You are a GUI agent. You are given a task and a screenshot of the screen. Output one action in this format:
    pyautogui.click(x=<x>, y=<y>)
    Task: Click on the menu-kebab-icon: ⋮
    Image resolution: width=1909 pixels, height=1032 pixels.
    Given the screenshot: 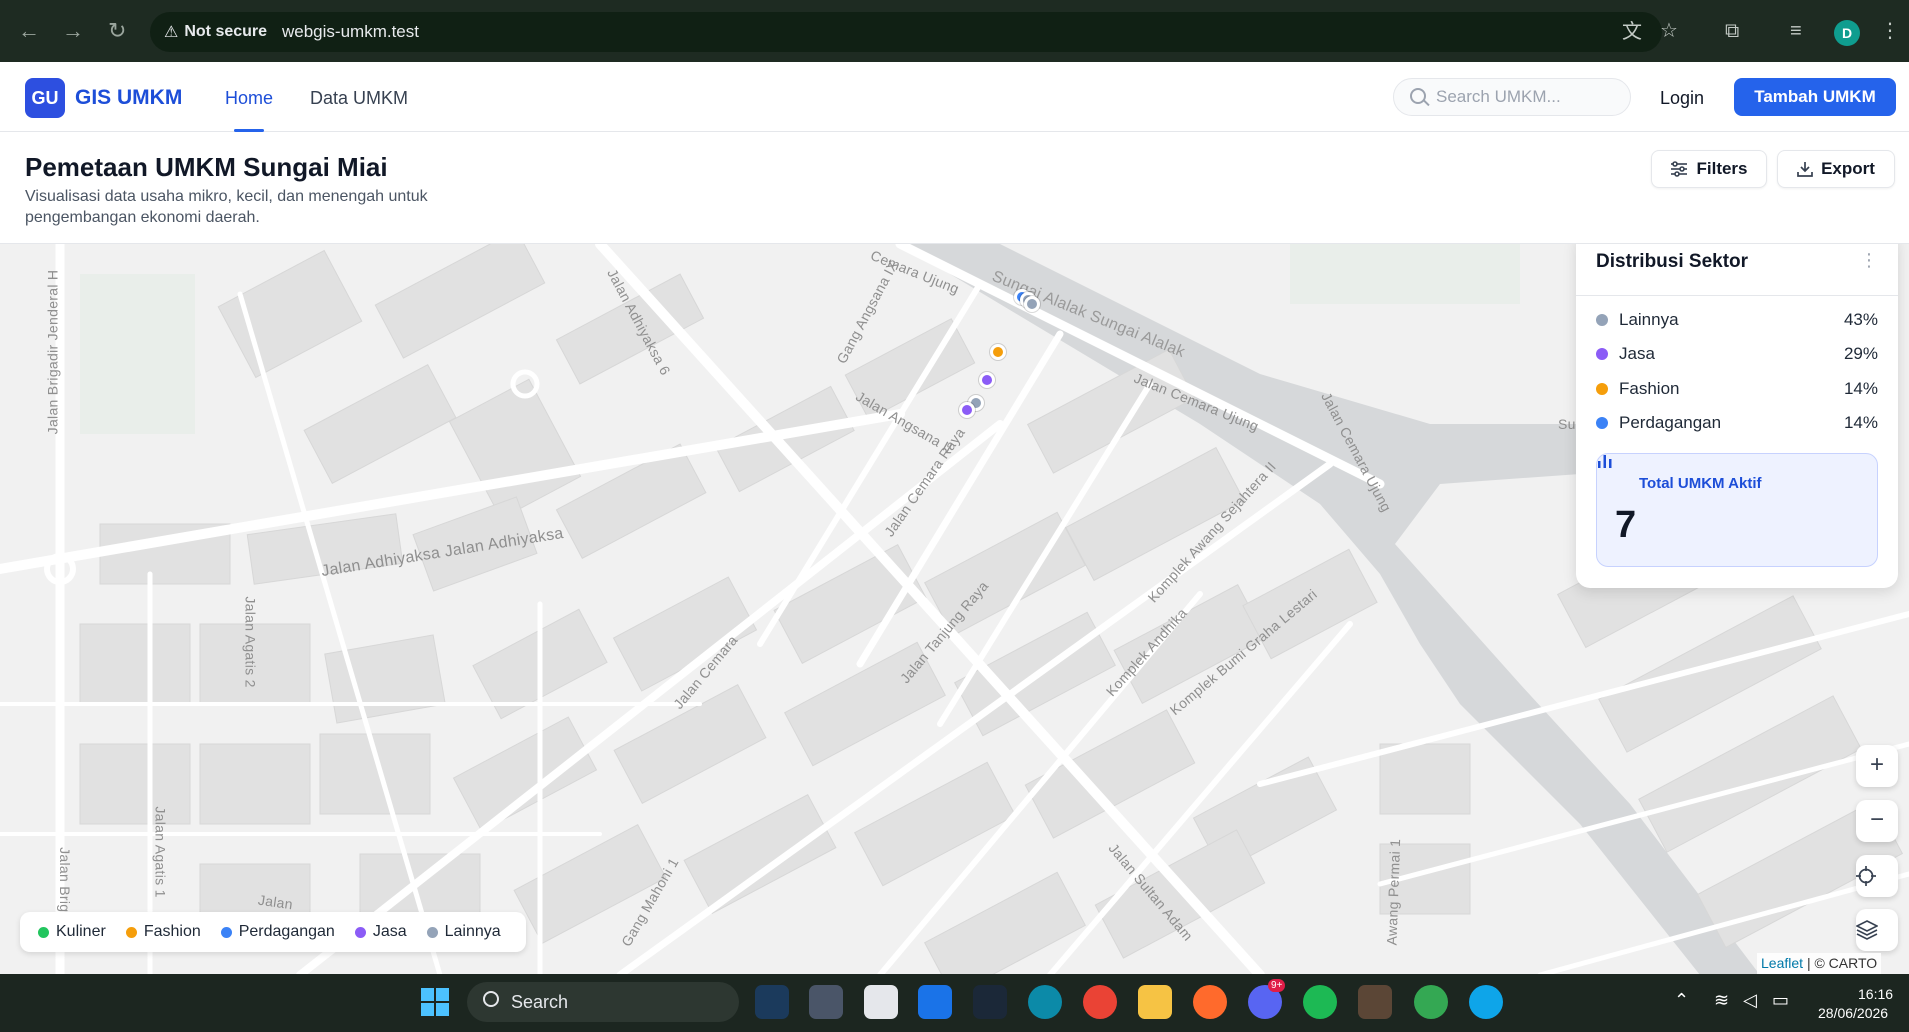 What is the action you would take?
    pyautogui.click(x=1890, y=31)
    